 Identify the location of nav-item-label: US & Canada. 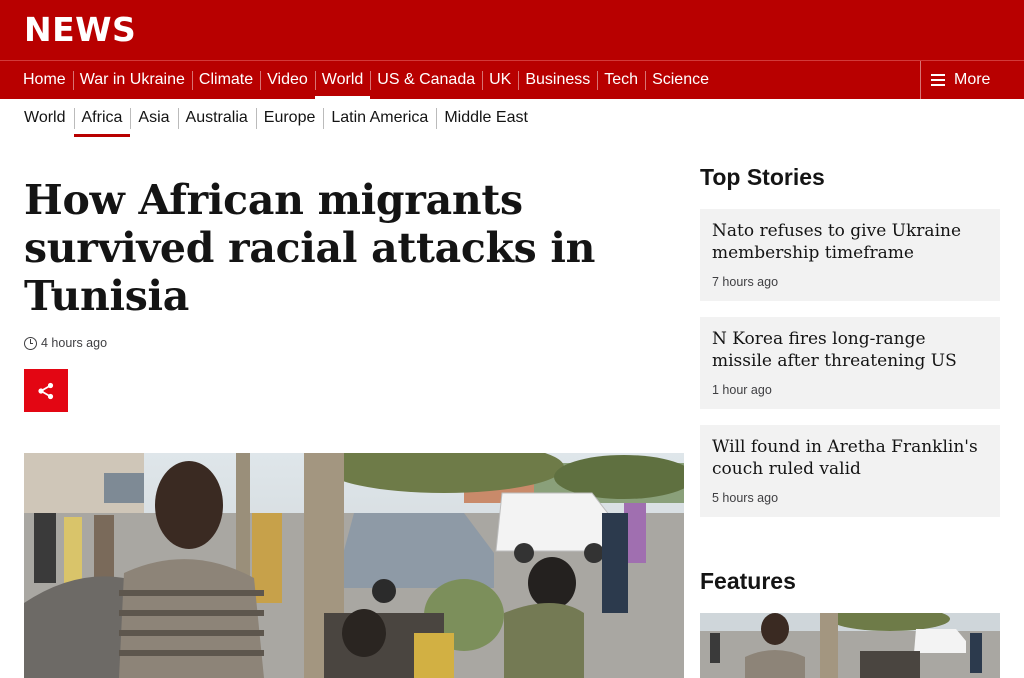
(426, 79).